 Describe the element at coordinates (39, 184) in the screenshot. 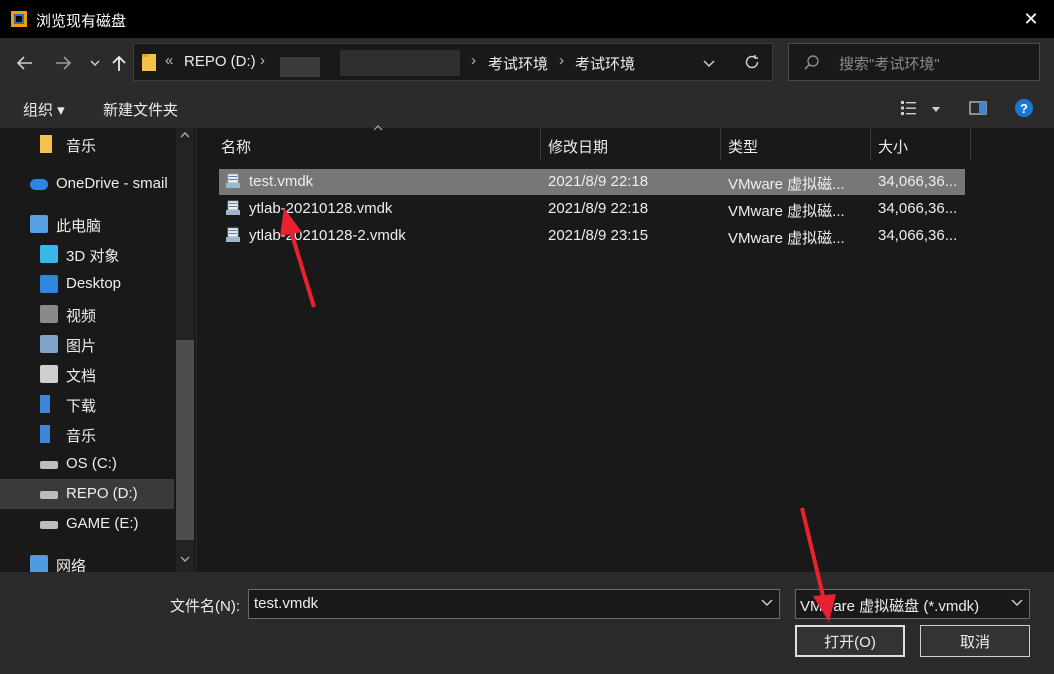

I see `cloud-icon` at that location.